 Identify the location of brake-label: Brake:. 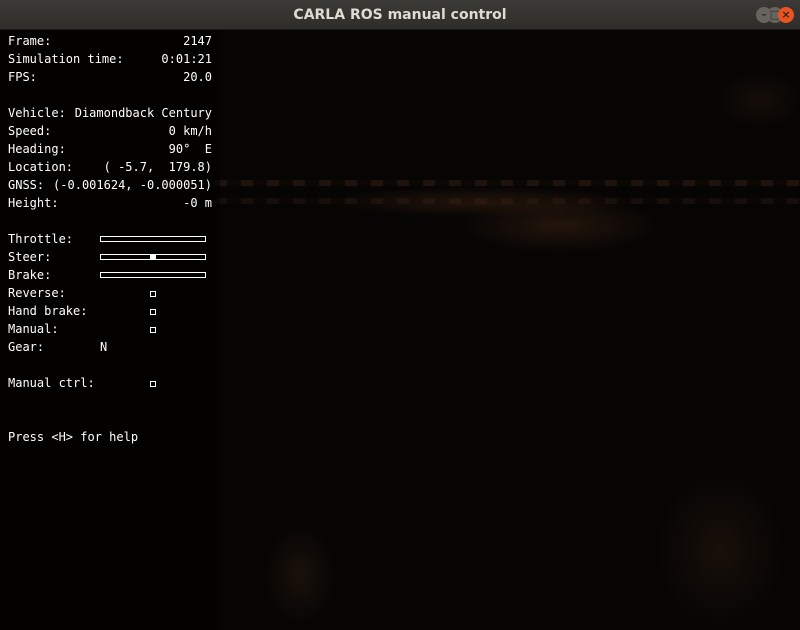
(30, 275).